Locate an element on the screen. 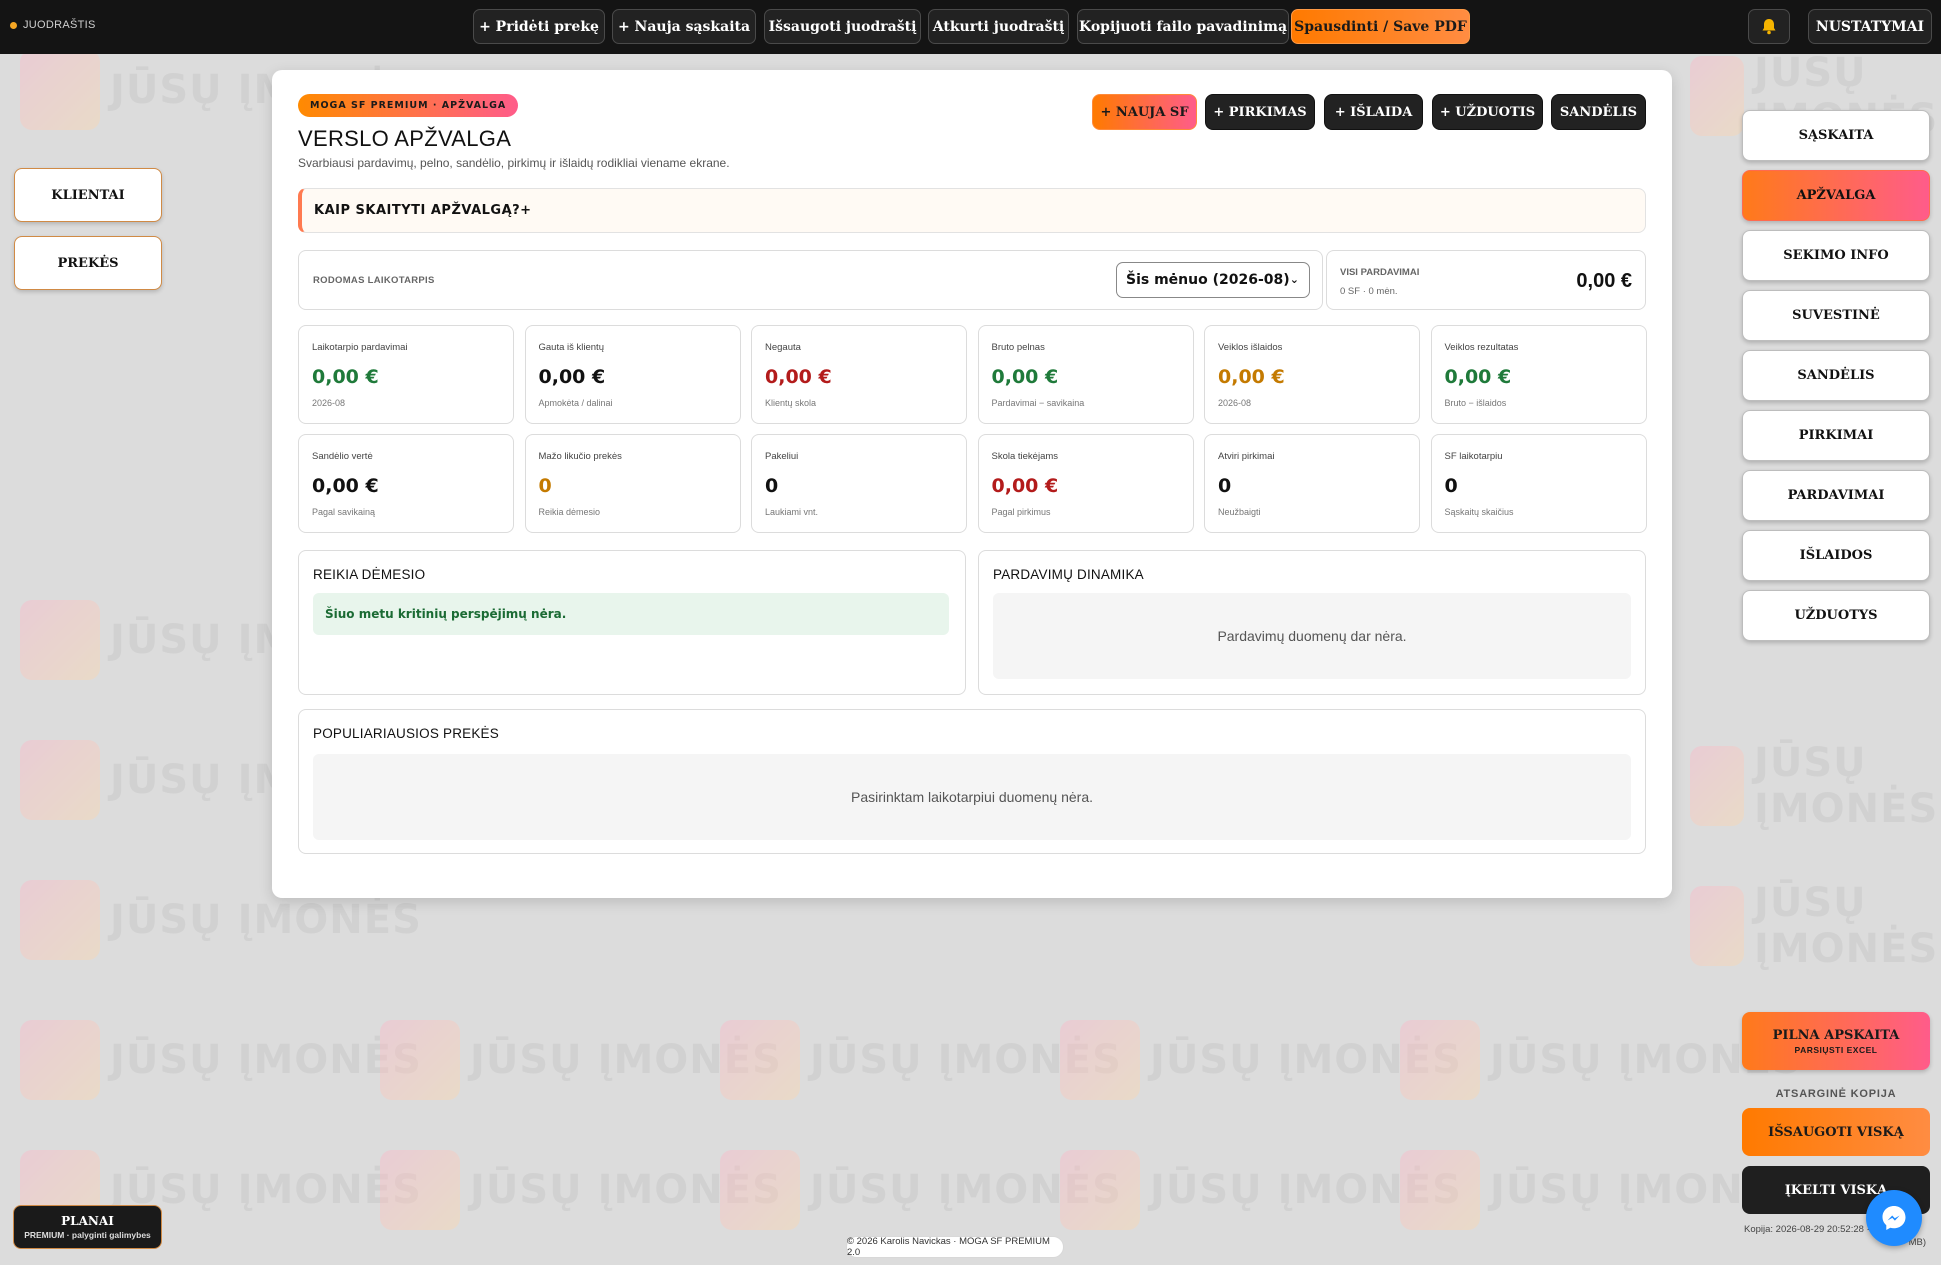  metric-label: Negauta is located at coordinates (783, 347).